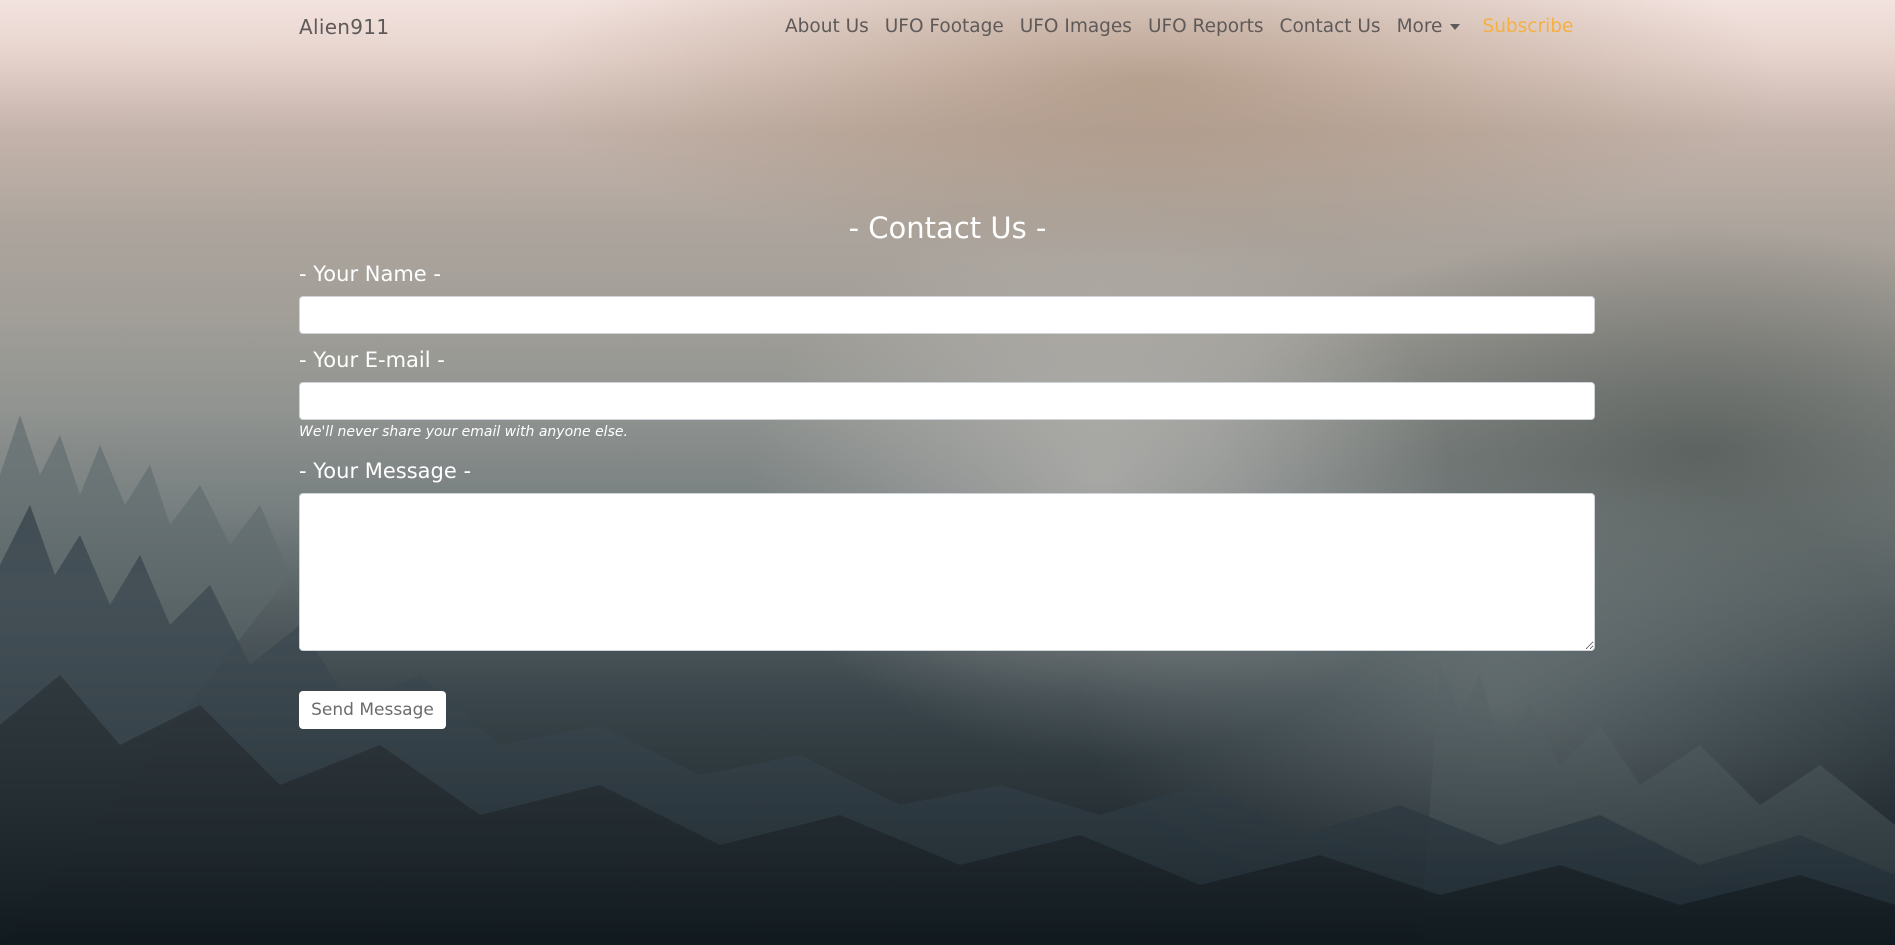  Describe the element at coordinates (1206, 26) in the screenshot. I see `nav-link-ufo-reports: UFO Reports` at that location.